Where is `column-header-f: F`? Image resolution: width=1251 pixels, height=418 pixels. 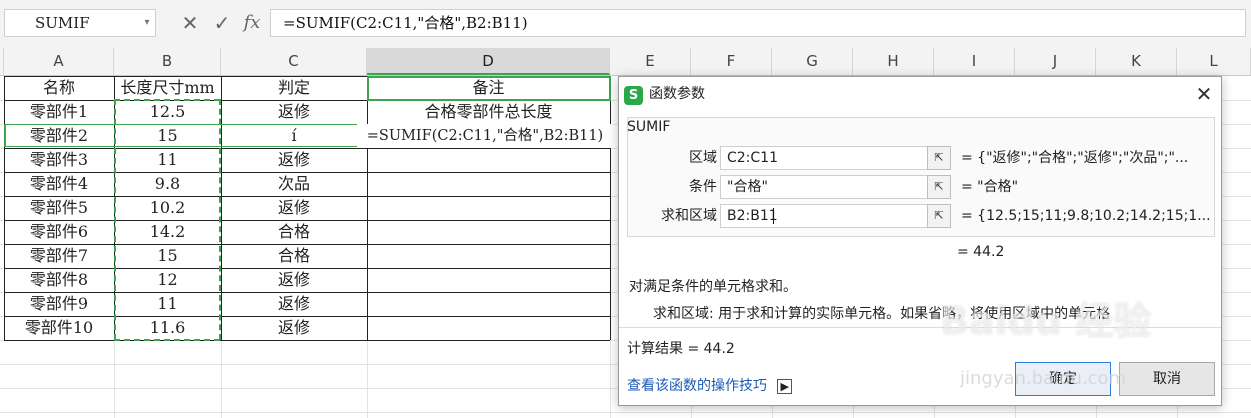 column-header-f: F is located at coordinates (731, 61).